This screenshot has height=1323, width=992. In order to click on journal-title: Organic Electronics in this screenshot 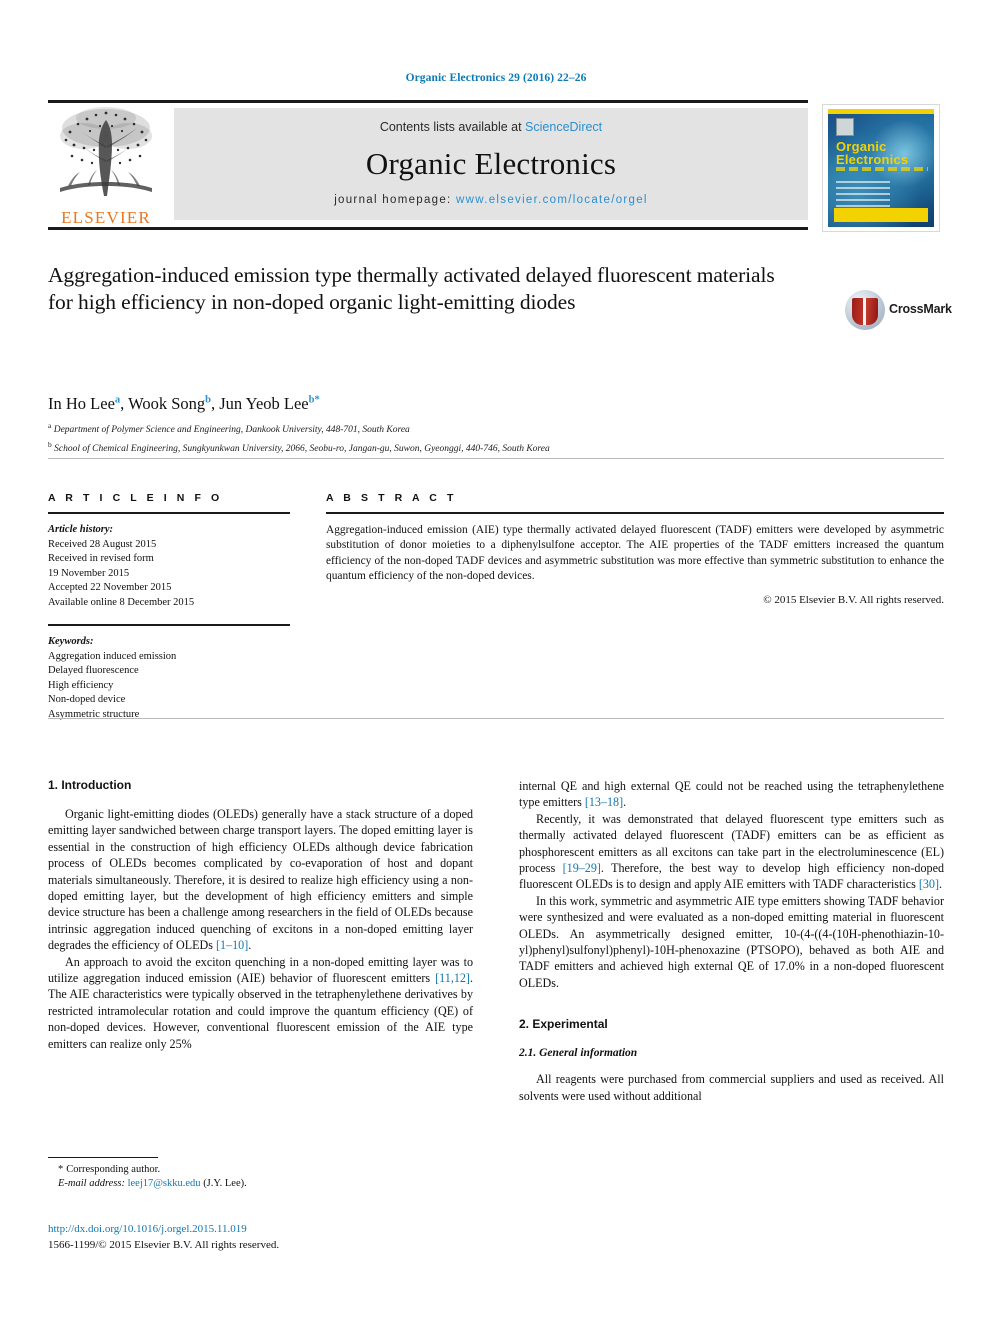, I will do `click(491, 163)`.